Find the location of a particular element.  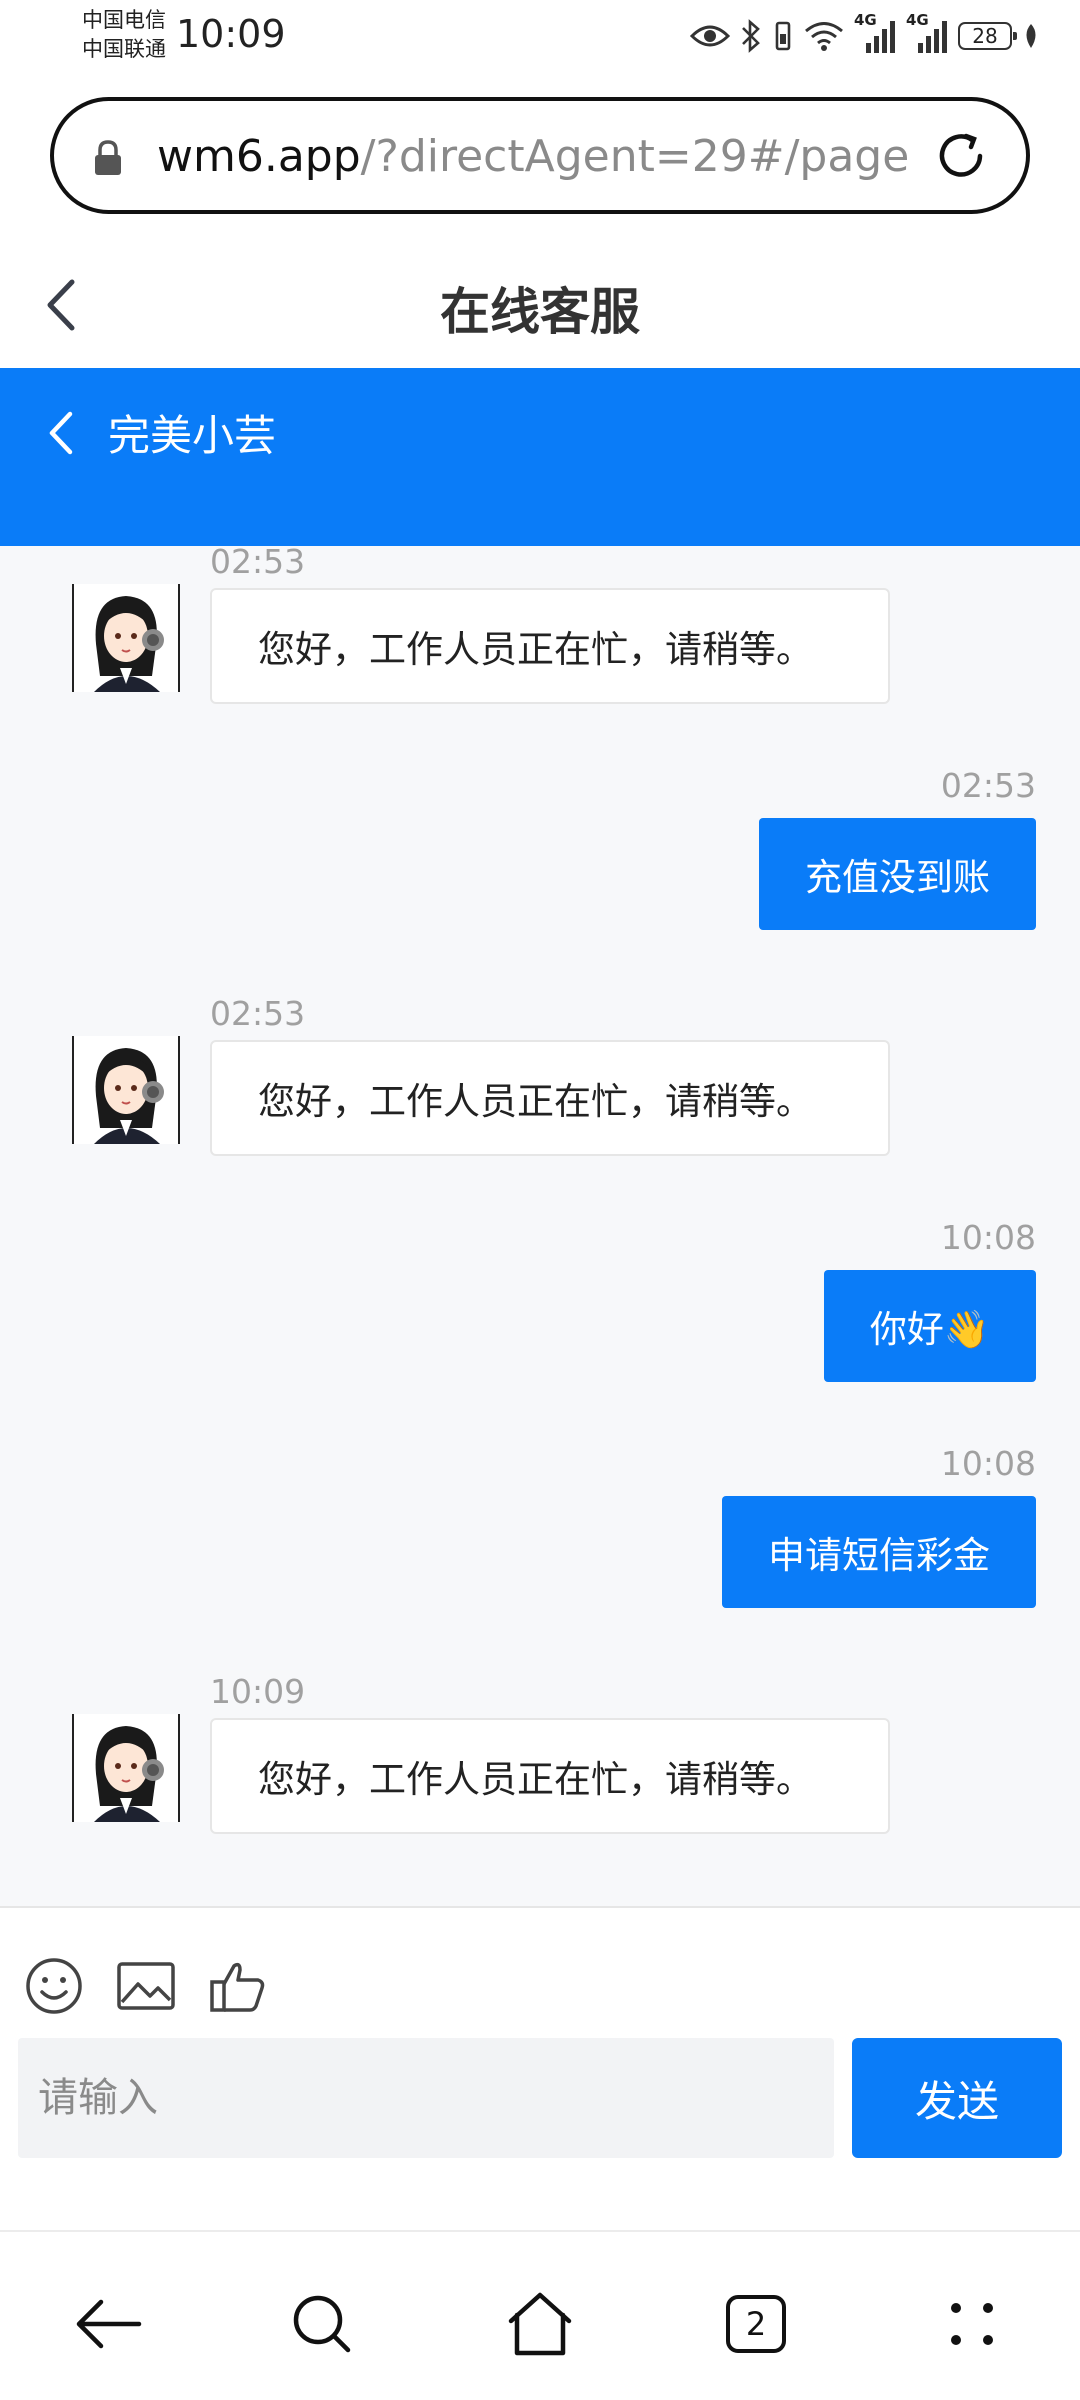

smile-icon is located at coordinates (54, 1986).